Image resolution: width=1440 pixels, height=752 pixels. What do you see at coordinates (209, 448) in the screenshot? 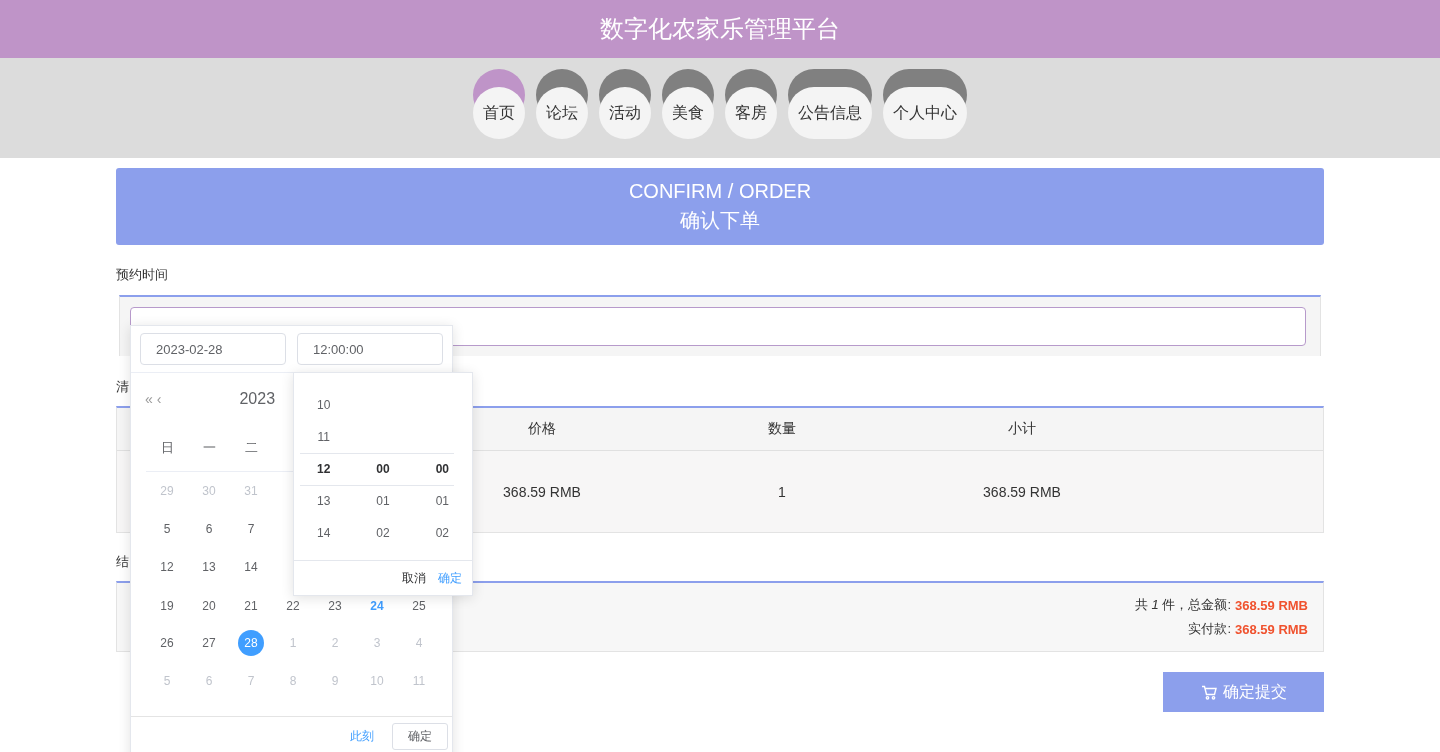
I see `weekday-label: 一` at bounding box center [209, 448].